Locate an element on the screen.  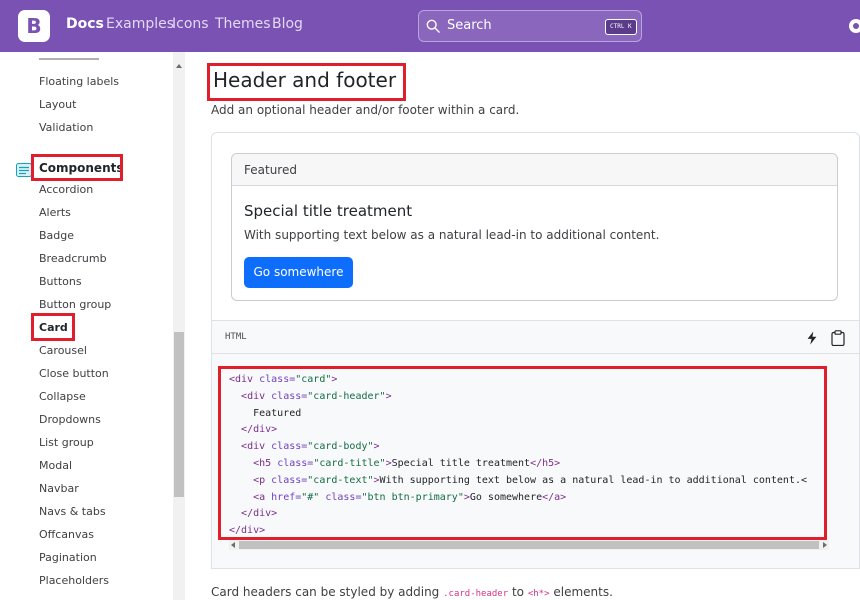
code-toolbar: HTML is located at coordinates (535, 337).